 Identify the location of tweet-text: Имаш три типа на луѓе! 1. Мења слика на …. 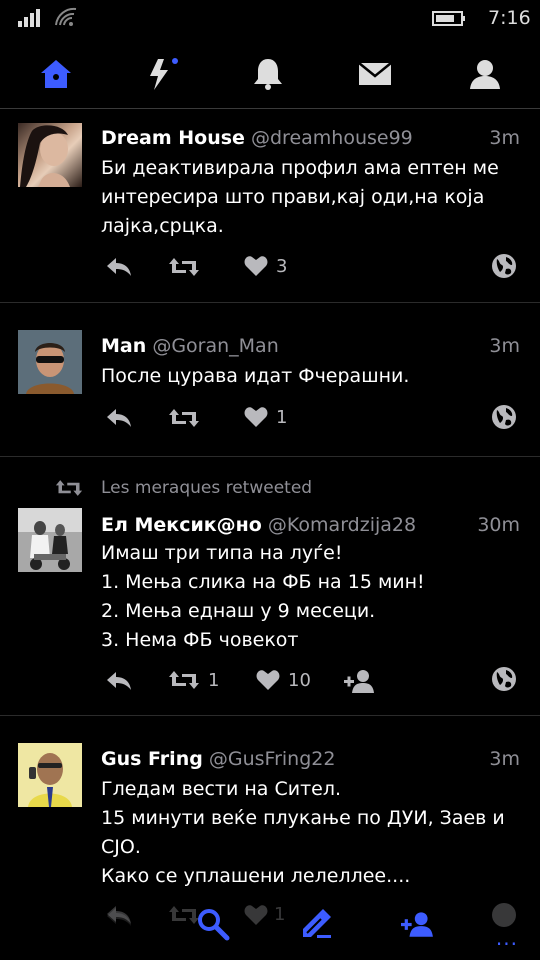
(311, 597).